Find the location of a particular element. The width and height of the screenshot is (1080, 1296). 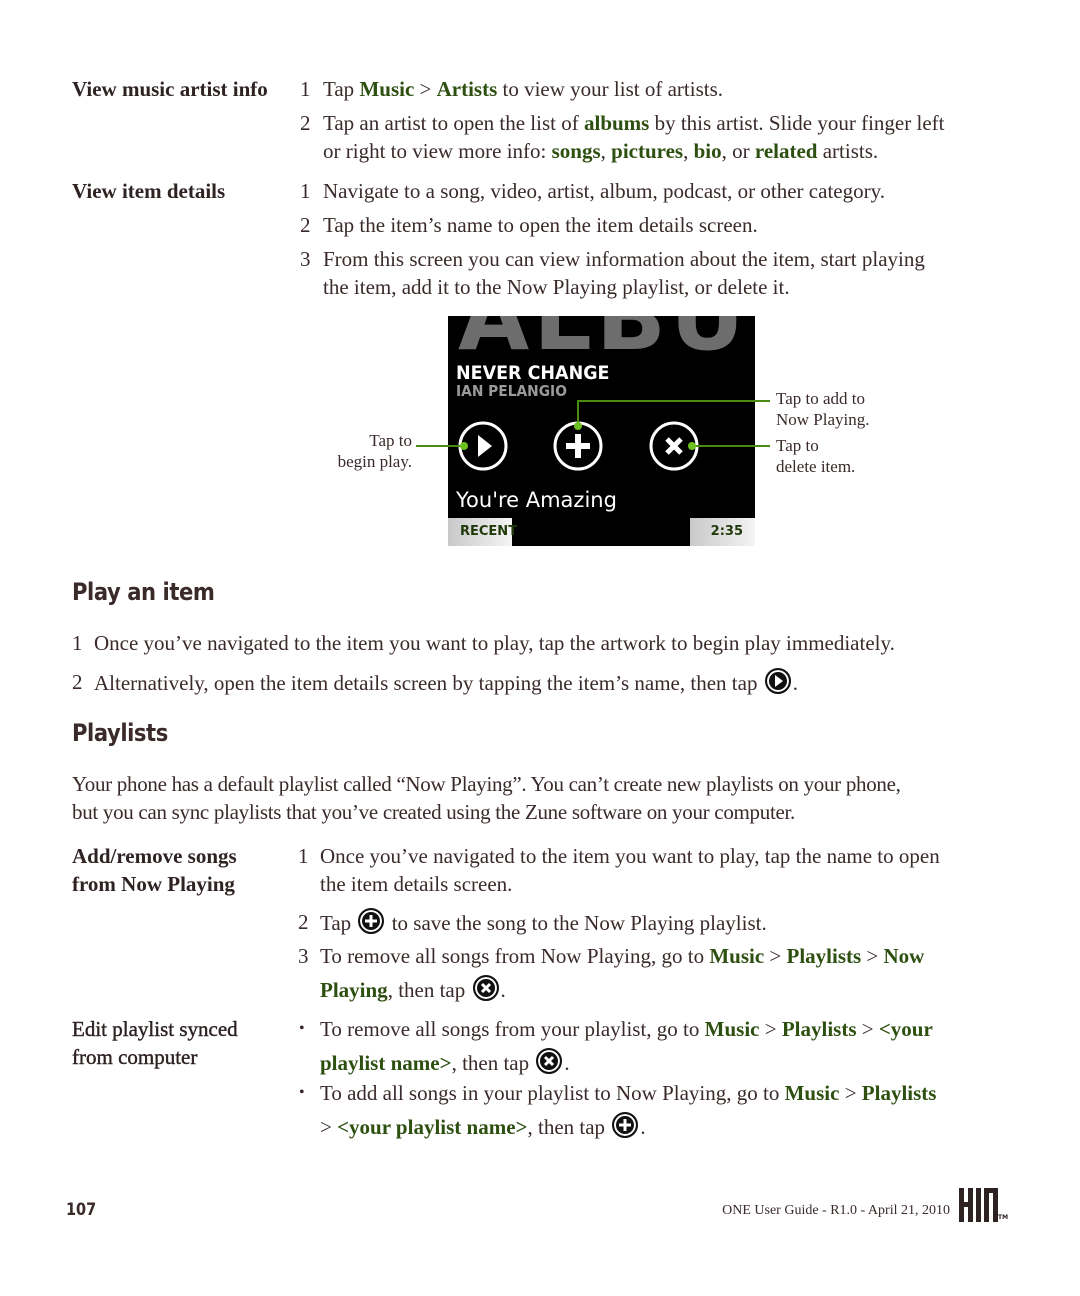

callout-lines is located at coordinates (593, 425).